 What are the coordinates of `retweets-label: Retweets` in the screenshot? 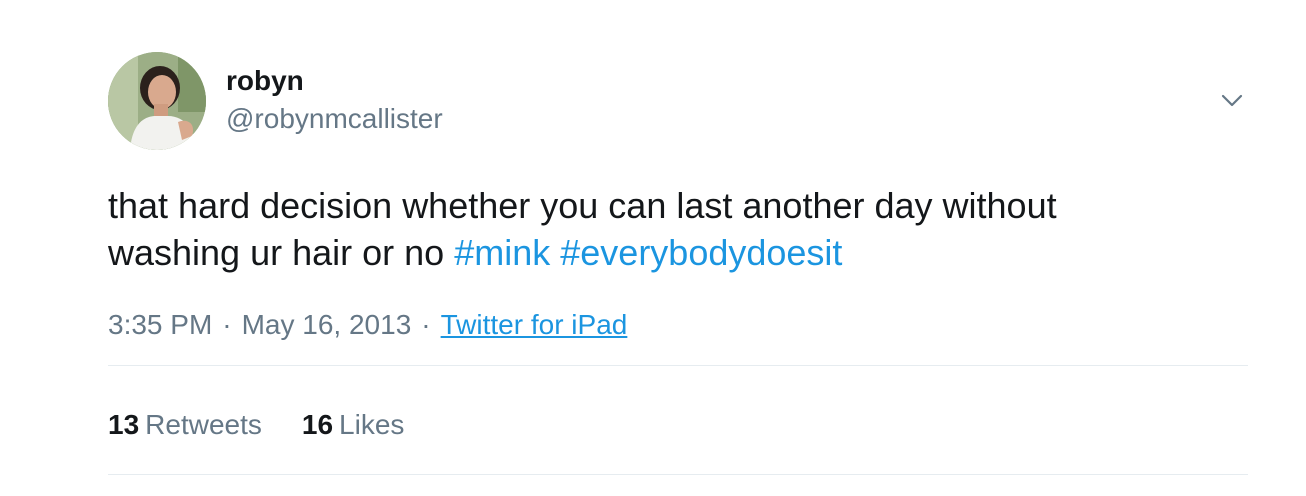 It's located at (203, 424).